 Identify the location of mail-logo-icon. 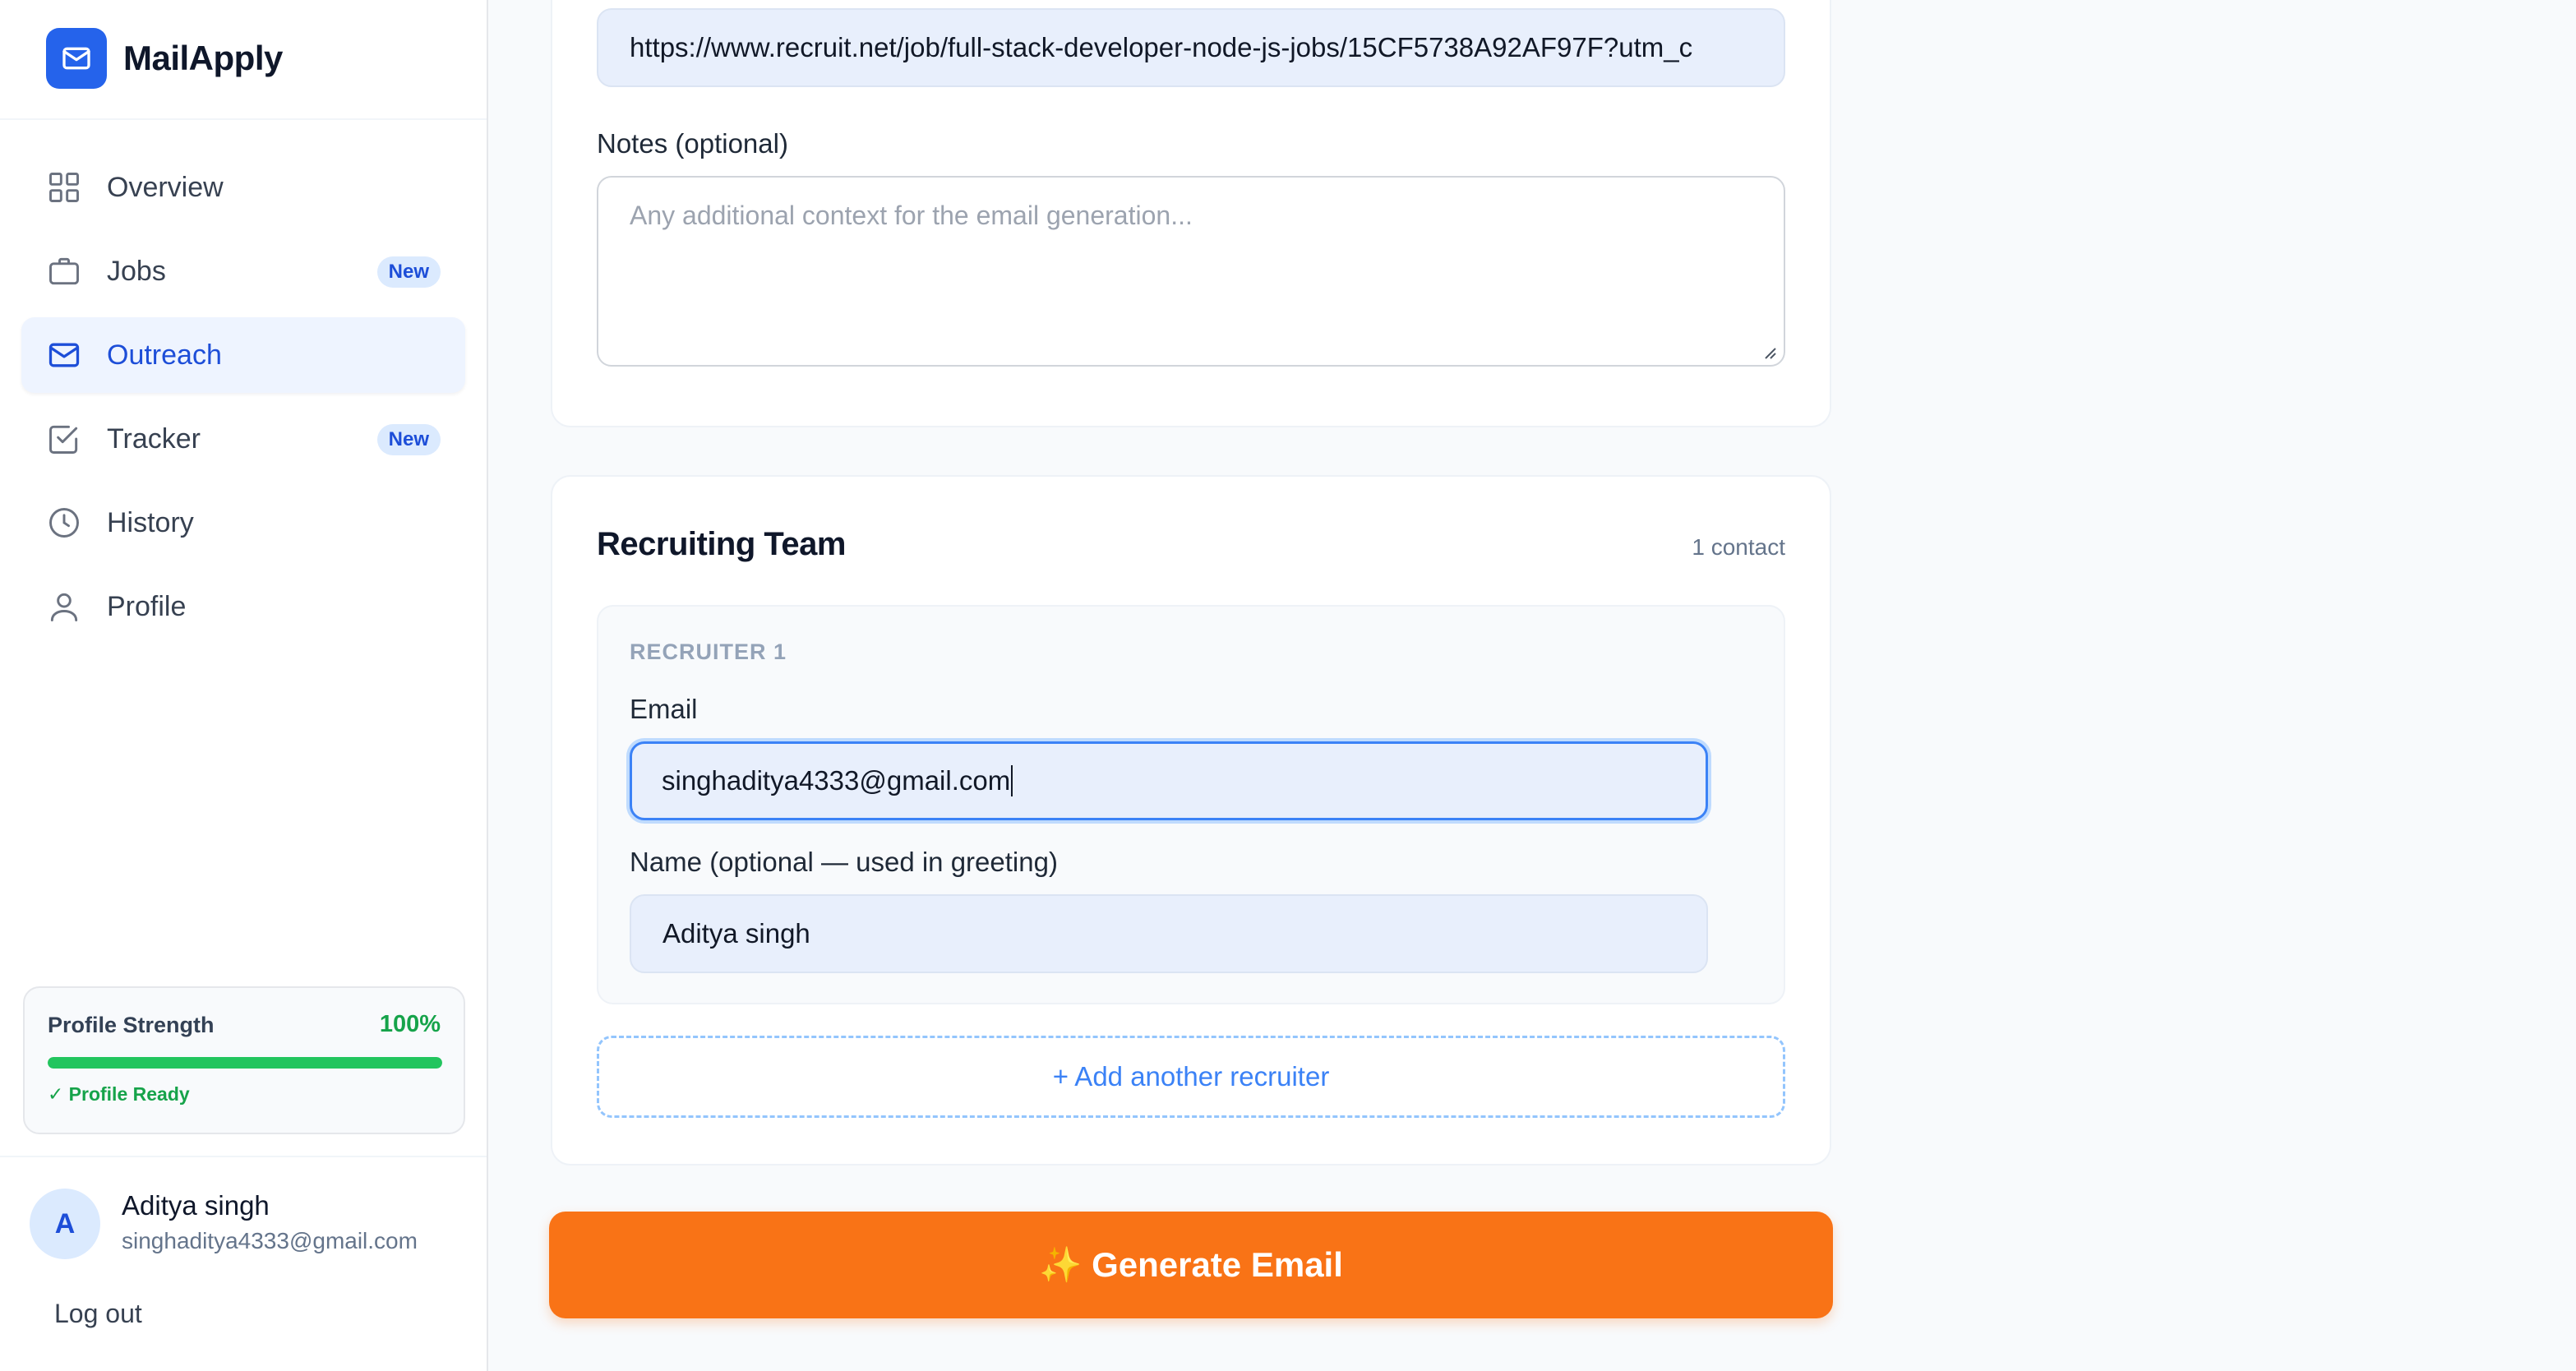
(76, 58).